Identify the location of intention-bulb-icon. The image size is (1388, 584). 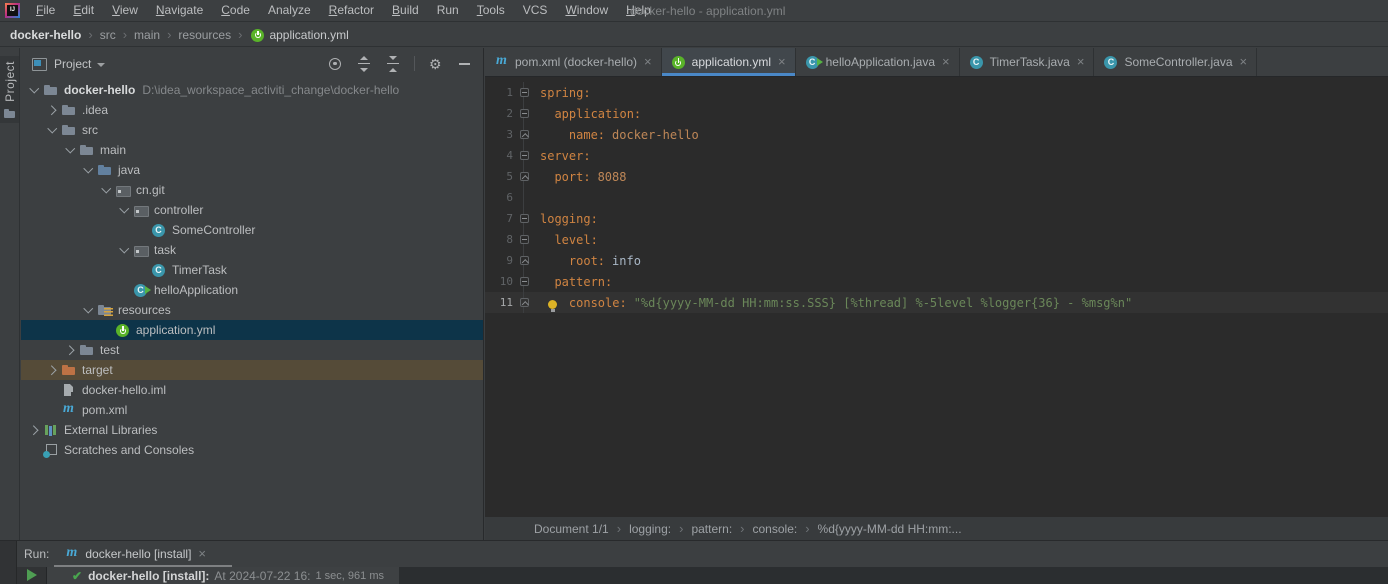
(552, 305).